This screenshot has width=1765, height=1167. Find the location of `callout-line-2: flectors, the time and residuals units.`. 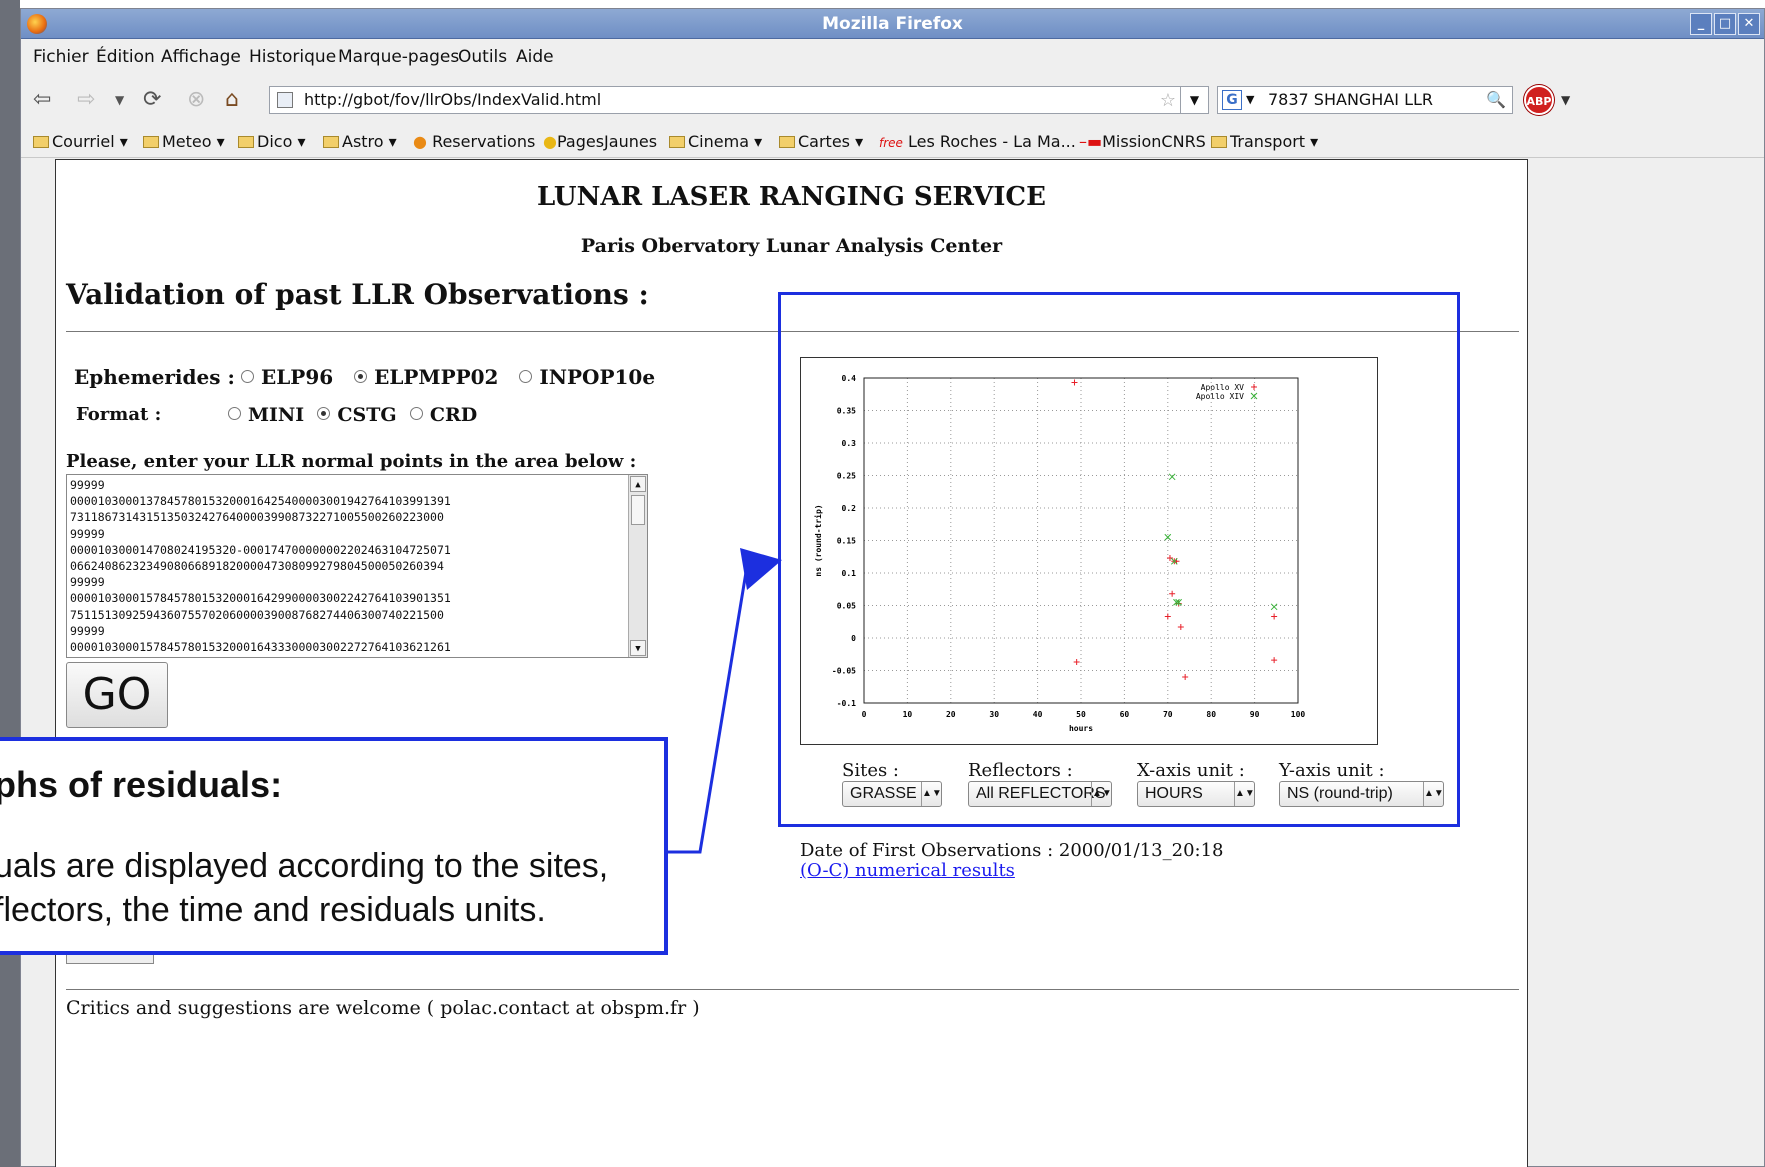

callout-line-2: flectors, the time and residuals units. is located at coordinates (273, 910).